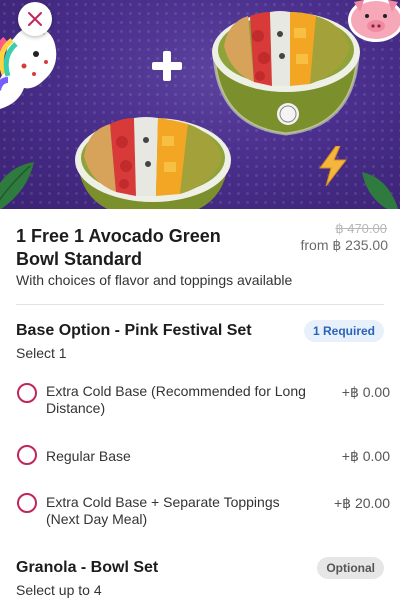  Describe the element at coordinates (200, 457) in the screenshot. I see `option-regular-base: Regular Base +฿ 0.00` at that location.